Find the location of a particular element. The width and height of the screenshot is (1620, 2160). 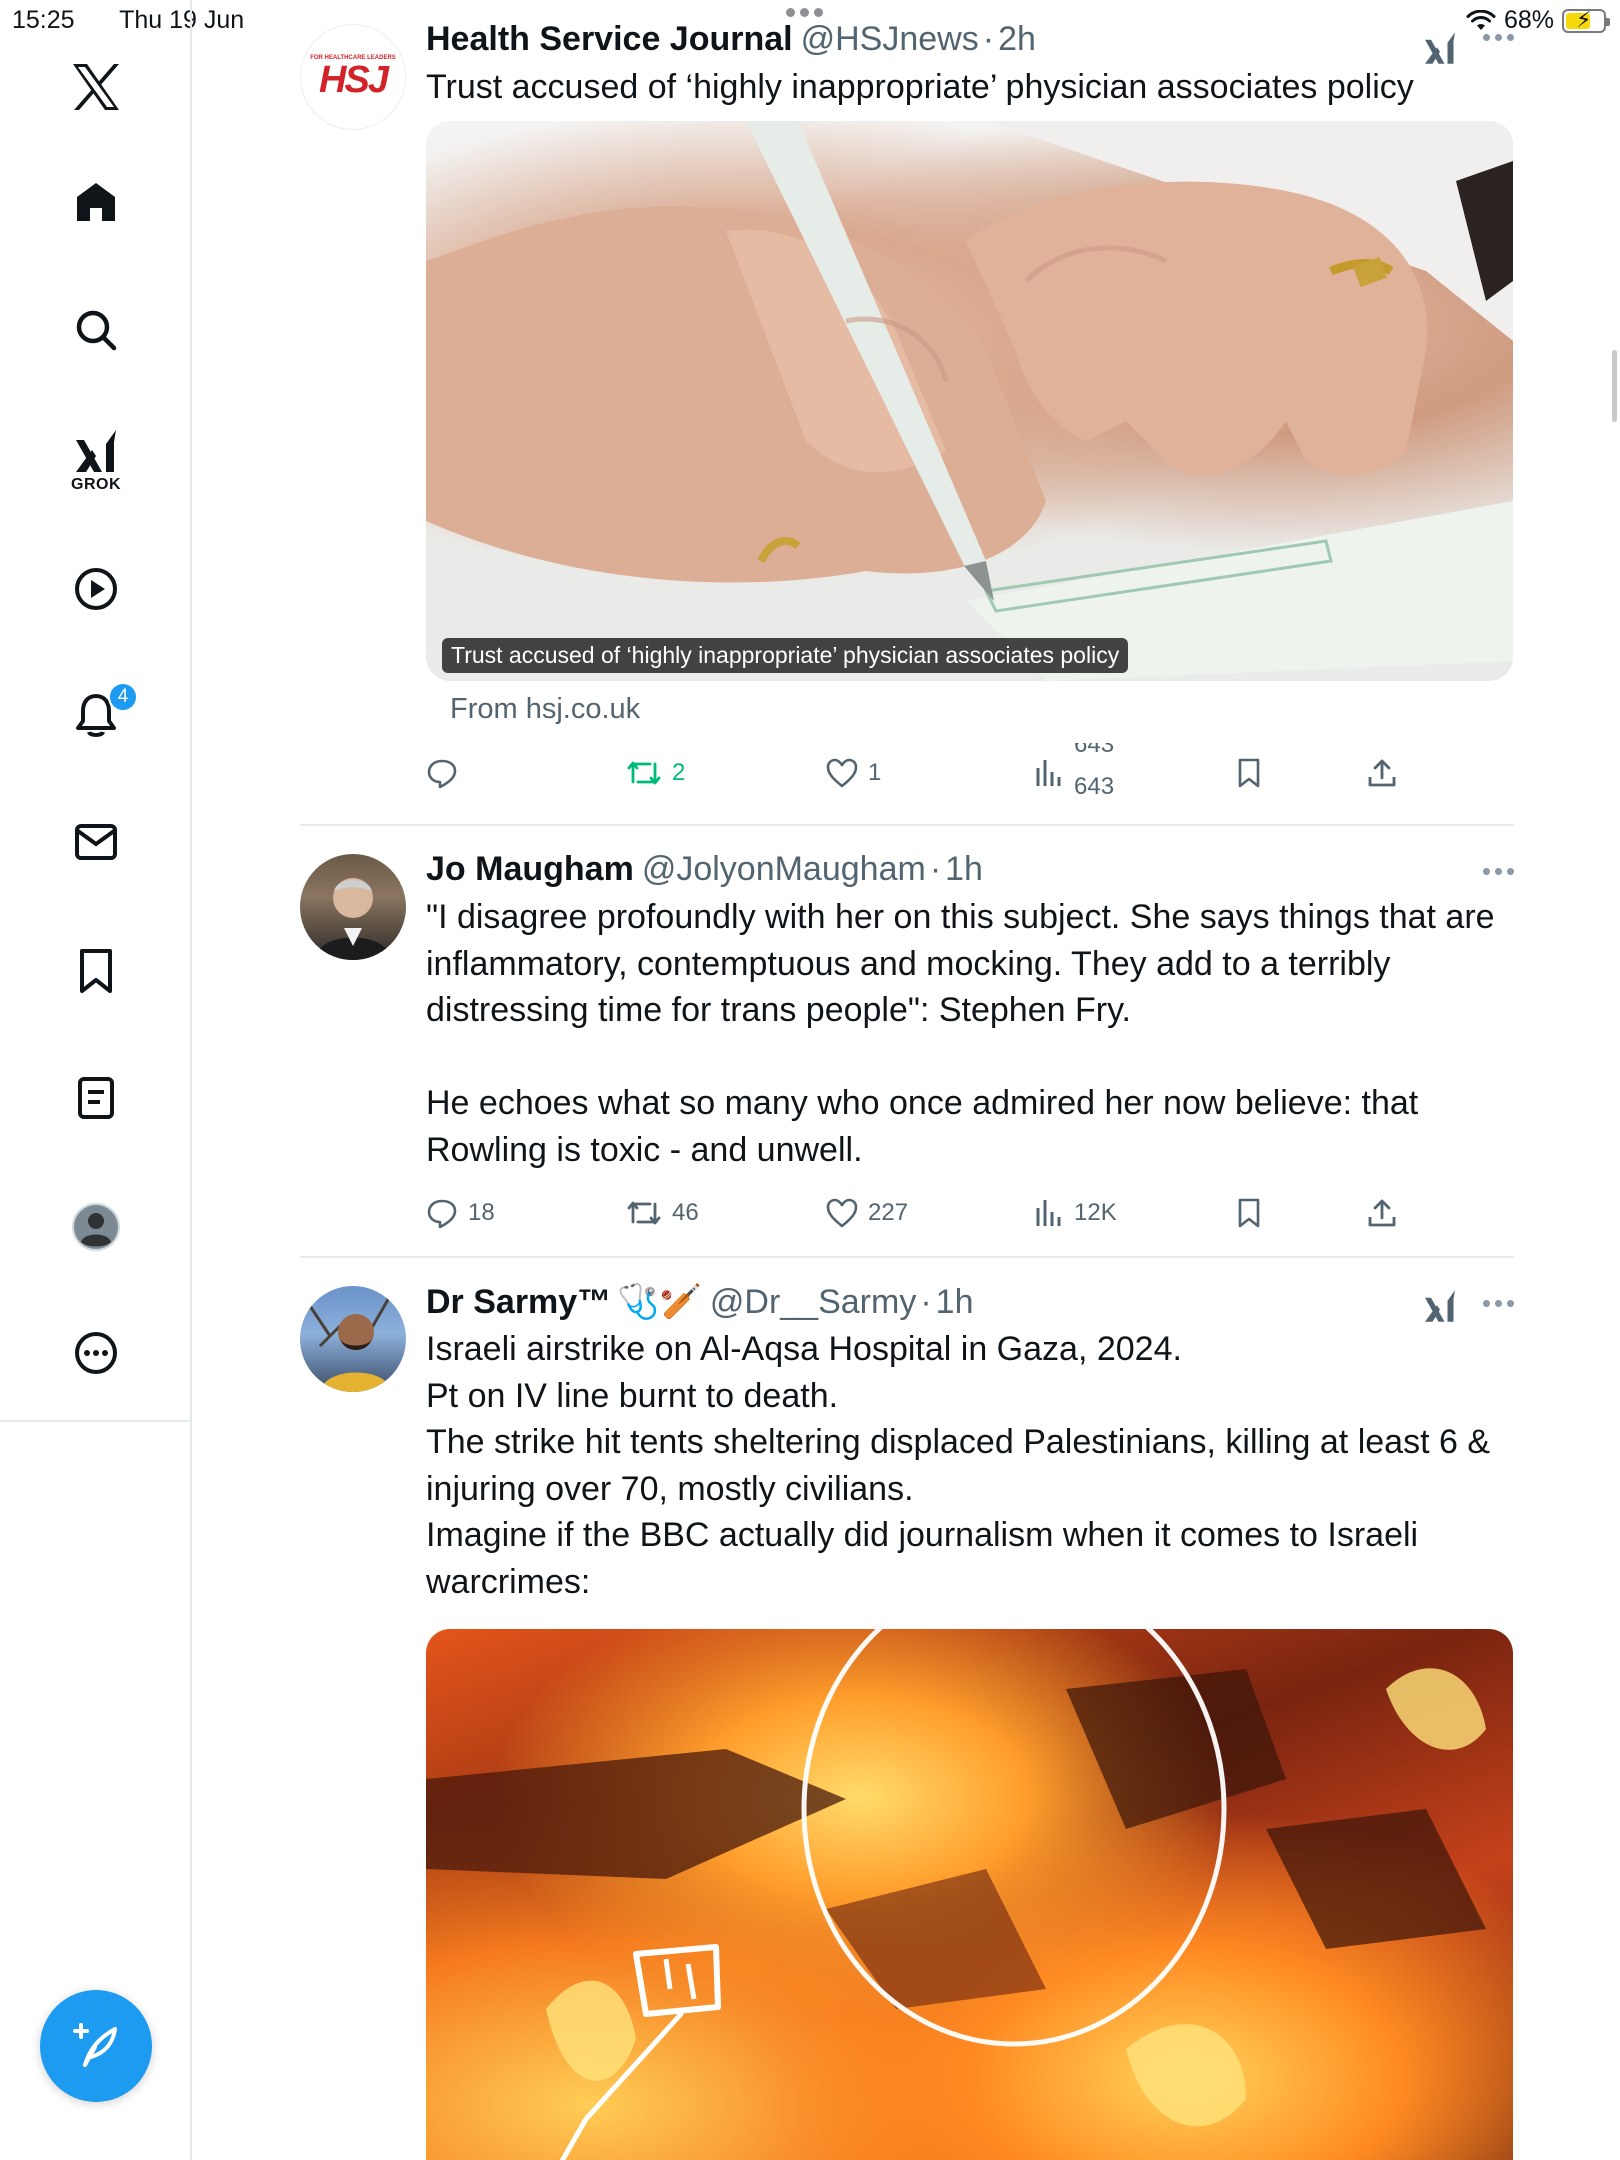

profile-icon is located at coordinates (96, 1227).